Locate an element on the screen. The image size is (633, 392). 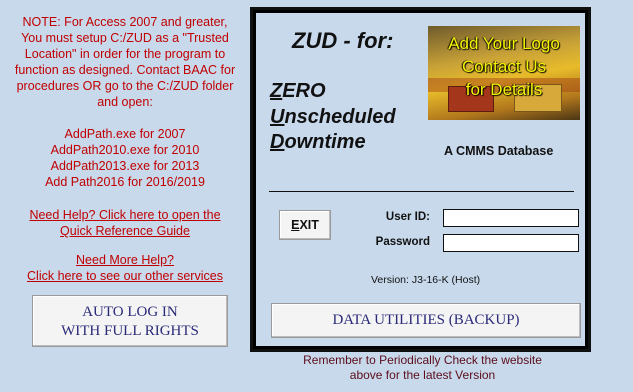
tagline-zero-rest: ERO is located at coordinates (304, 91).